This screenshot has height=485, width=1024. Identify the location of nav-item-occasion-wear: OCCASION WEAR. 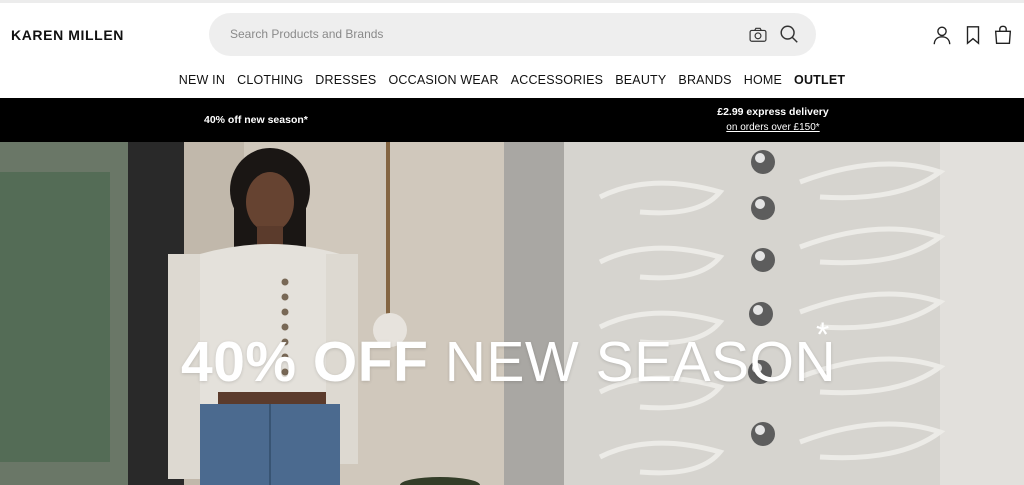
(443, 83).